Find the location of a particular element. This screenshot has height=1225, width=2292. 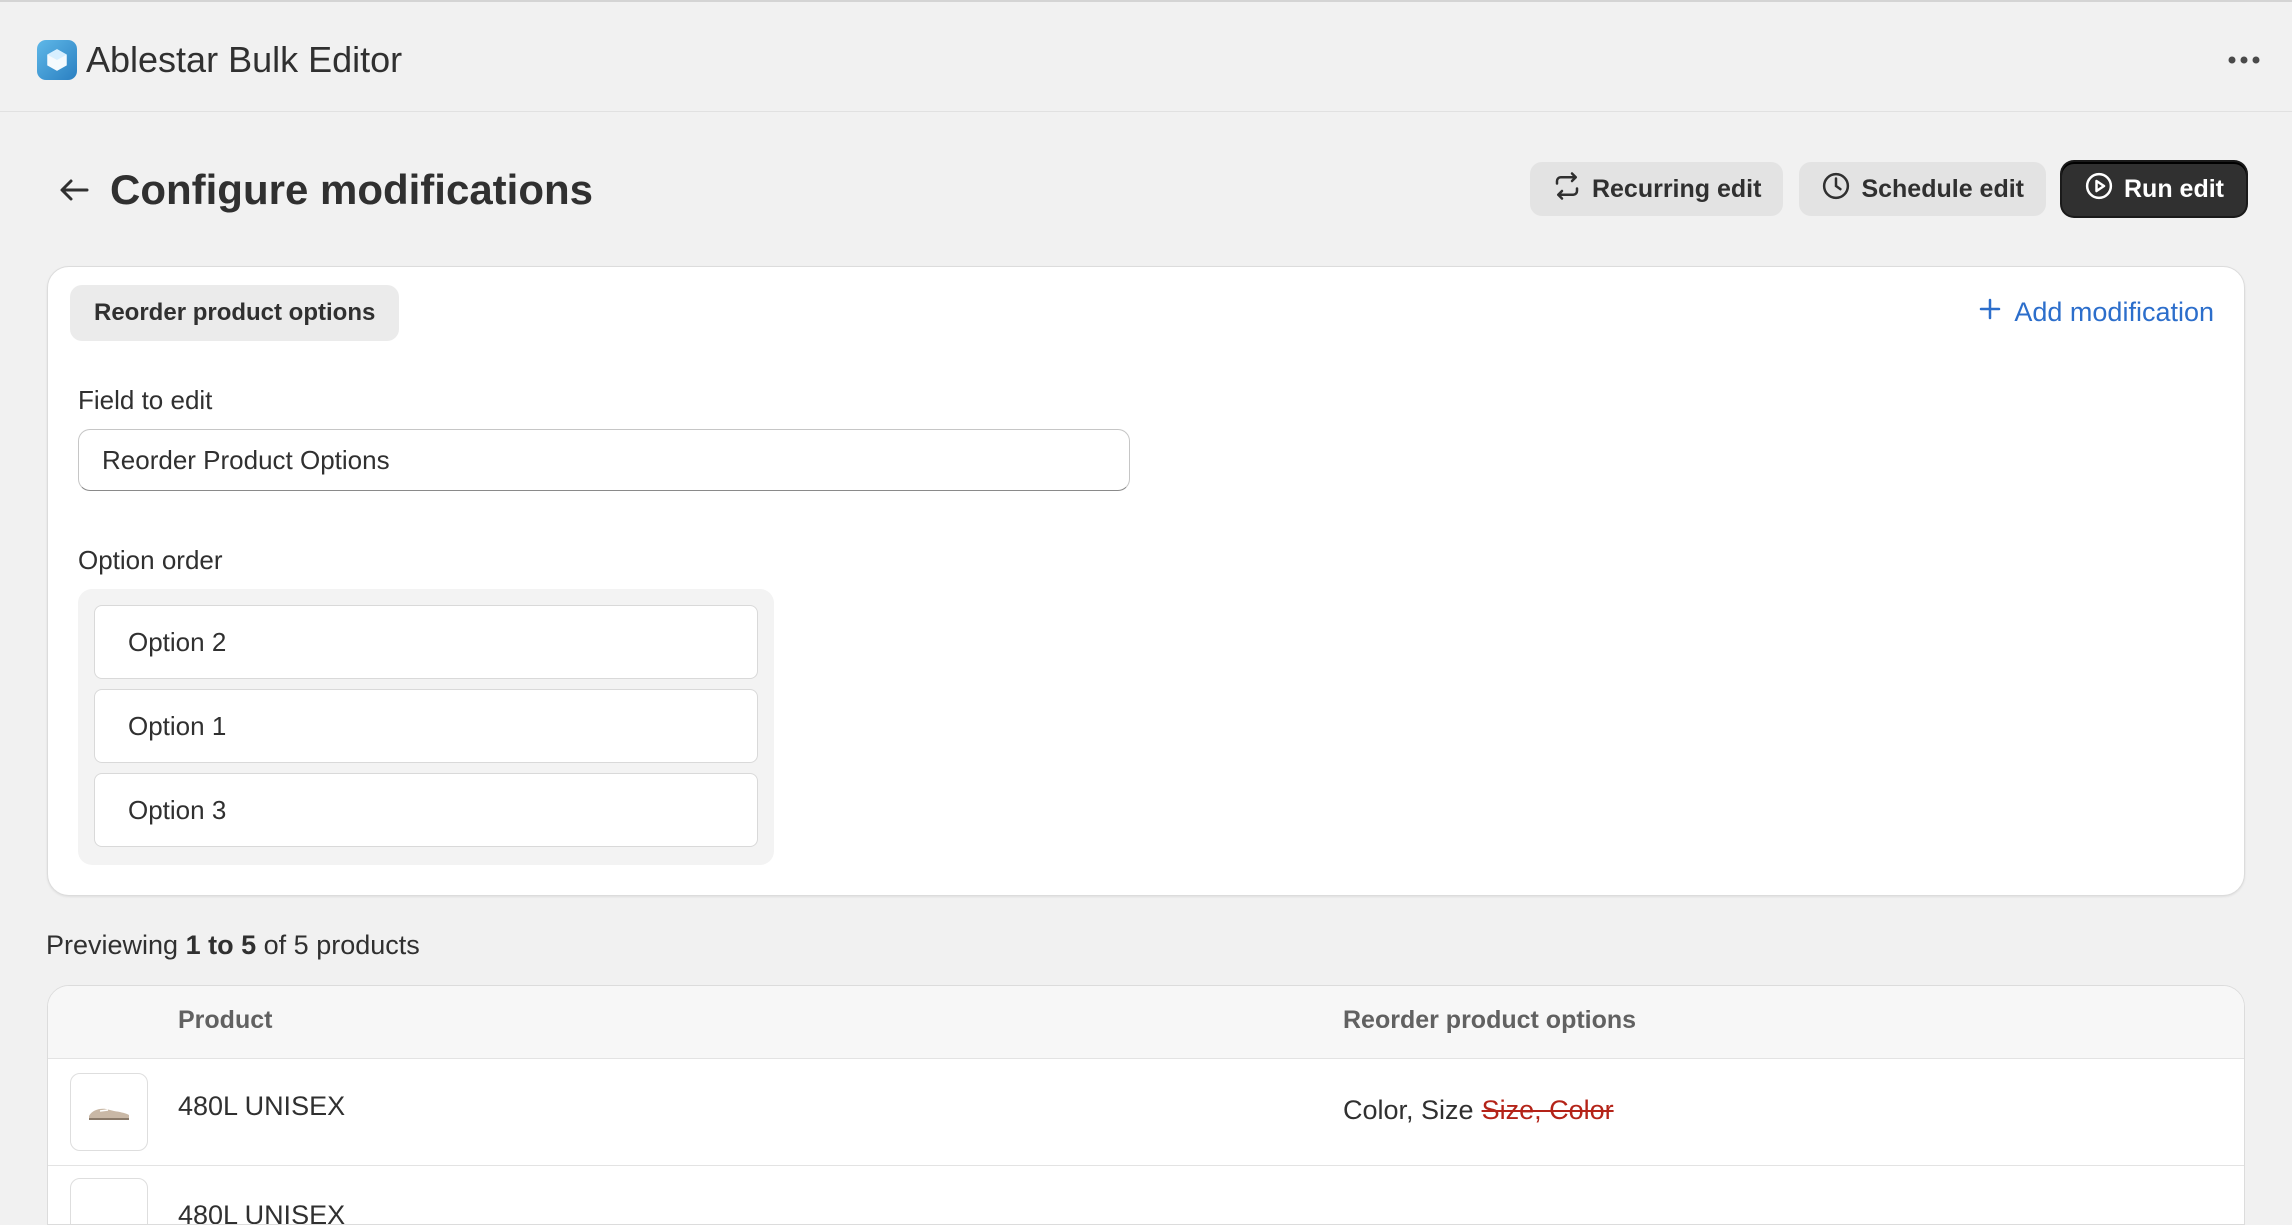

run-edit-label: Run edit is located at coordinates (2174, 188).